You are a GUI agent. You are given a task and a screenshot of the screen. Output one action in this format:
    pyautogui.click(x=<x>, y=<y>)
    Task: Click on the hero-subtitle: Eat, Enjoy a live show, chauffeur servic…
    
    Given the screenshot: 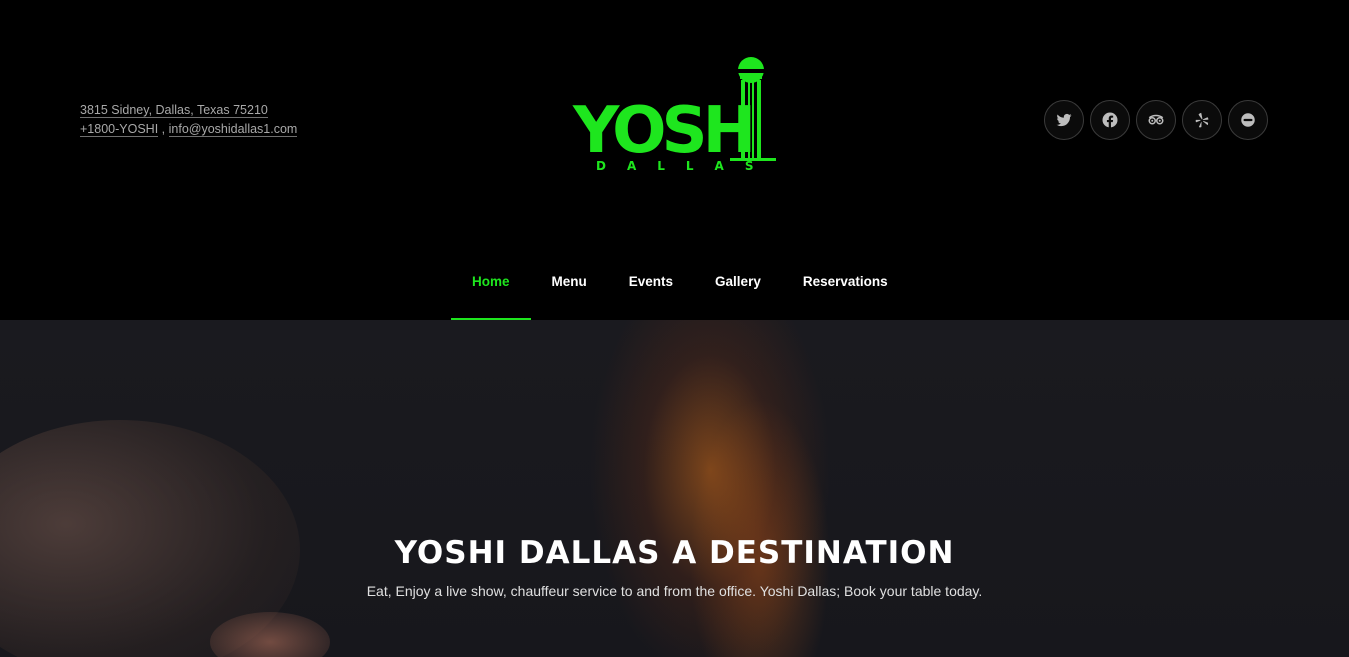 What is the action you would take?
    pyautogui.click(x=674, y=591)
    